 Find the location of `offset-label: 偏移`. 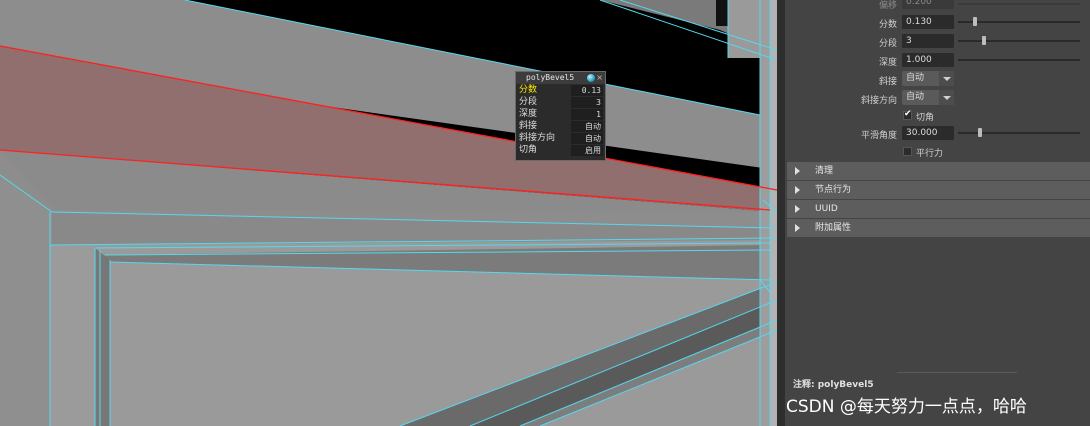

offset-label: 偏移 is located at coordinates (887, 6).